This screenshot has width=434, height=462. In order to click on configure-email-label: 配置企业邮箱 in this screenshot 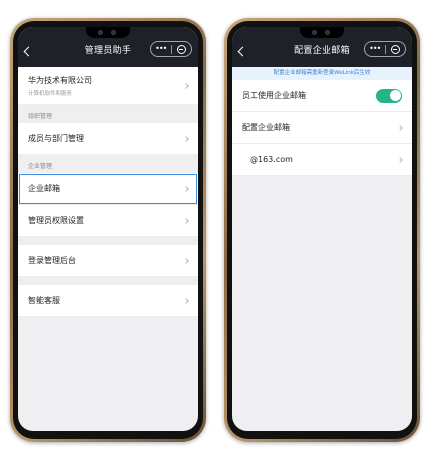, I will do `click(266, 127)`.